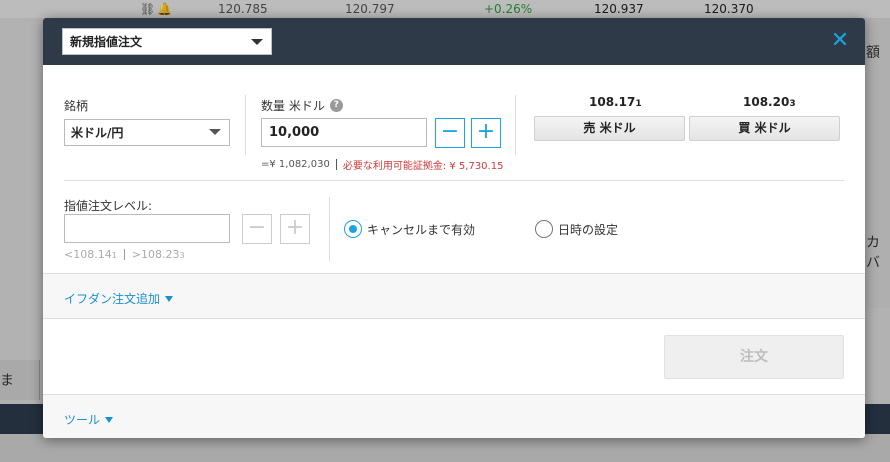 The image size is (890, 462). Describe the element at coordinates (588, 229) in the screenshot. I see `radio-good-till-date-label: 日時の設定` at that location.